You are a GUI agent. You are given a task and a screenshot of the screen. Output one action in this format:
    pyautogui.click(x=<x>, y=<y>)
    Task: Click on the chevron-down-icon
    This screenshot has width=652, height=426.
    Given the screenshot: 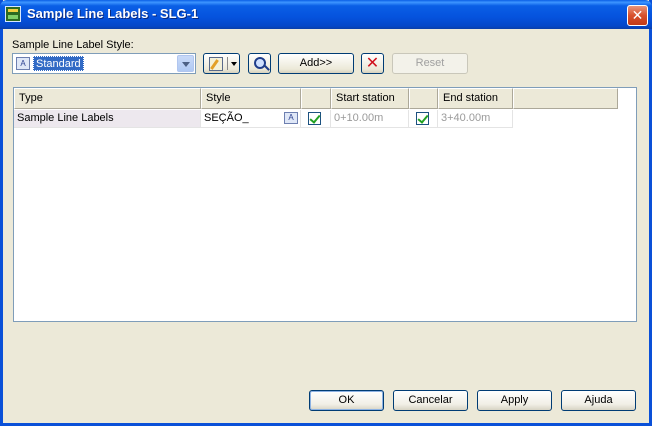 What is the action you would take?
    pyautogui.click(x=185, y=63)
    